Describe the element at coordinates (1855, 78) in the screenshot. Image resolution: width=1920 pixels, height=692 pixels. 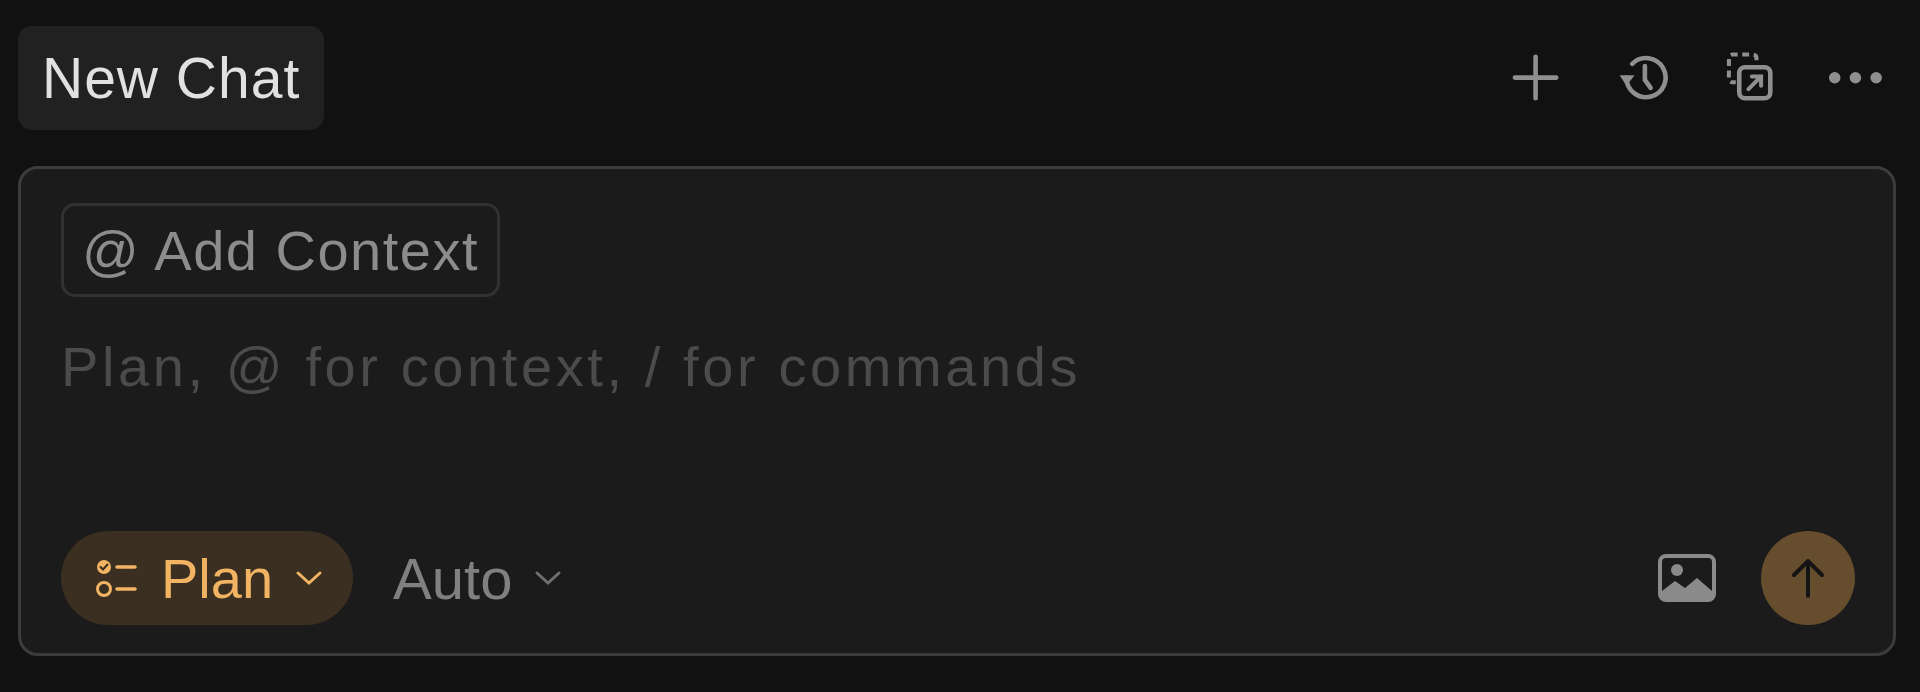
I see `more-icon` at that location.